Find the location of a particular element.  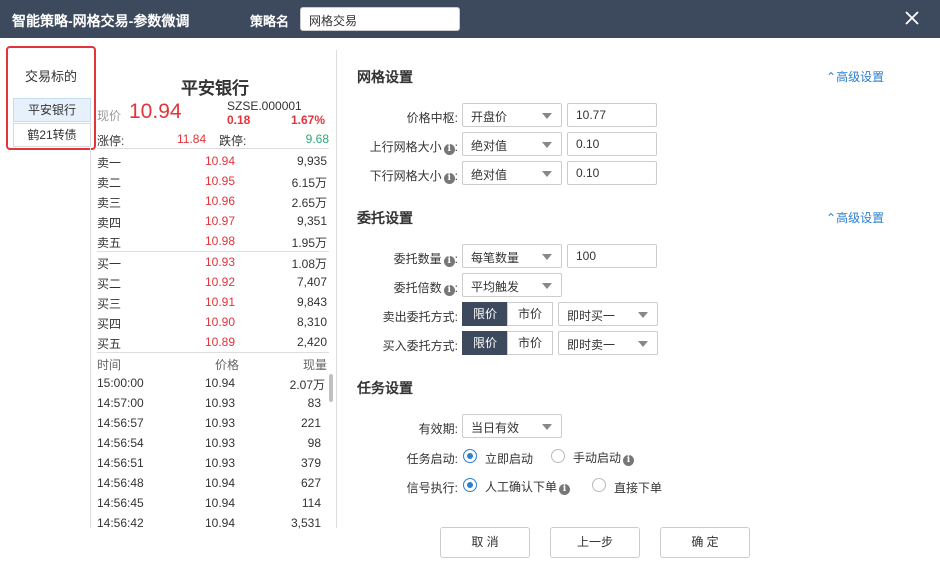

valid-period-label: 有效期: is located at coordinates (438, 429).